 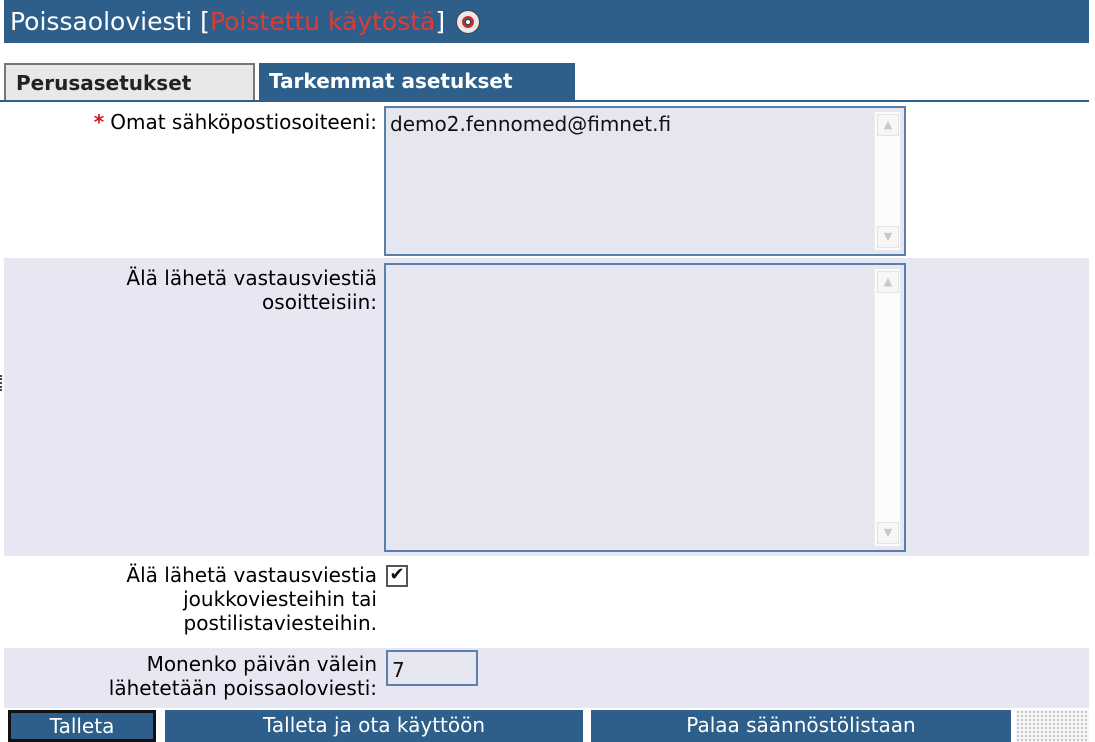 I want to click on title-bar: Poissaoloviesti [Poistettu käytöstä], so click(x=546, y=21).